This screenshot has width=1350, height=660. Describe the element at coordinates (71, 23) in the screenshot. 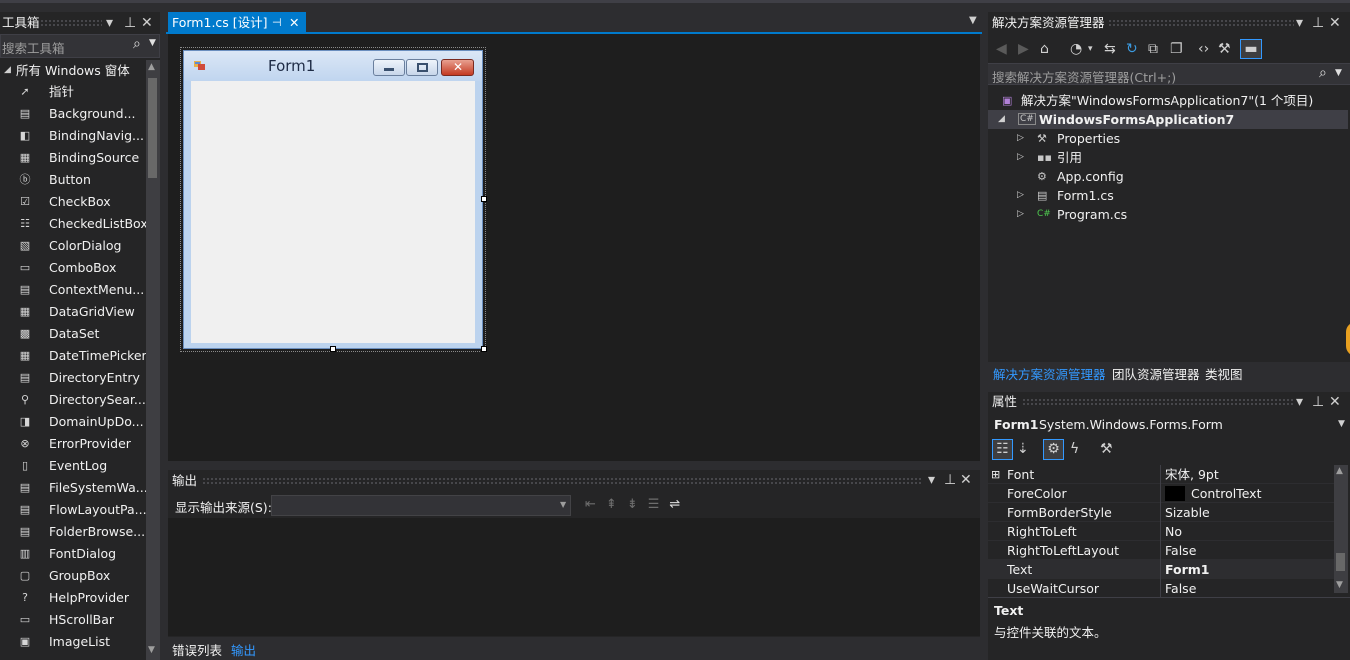

I see `toolbox-grip` at that location.